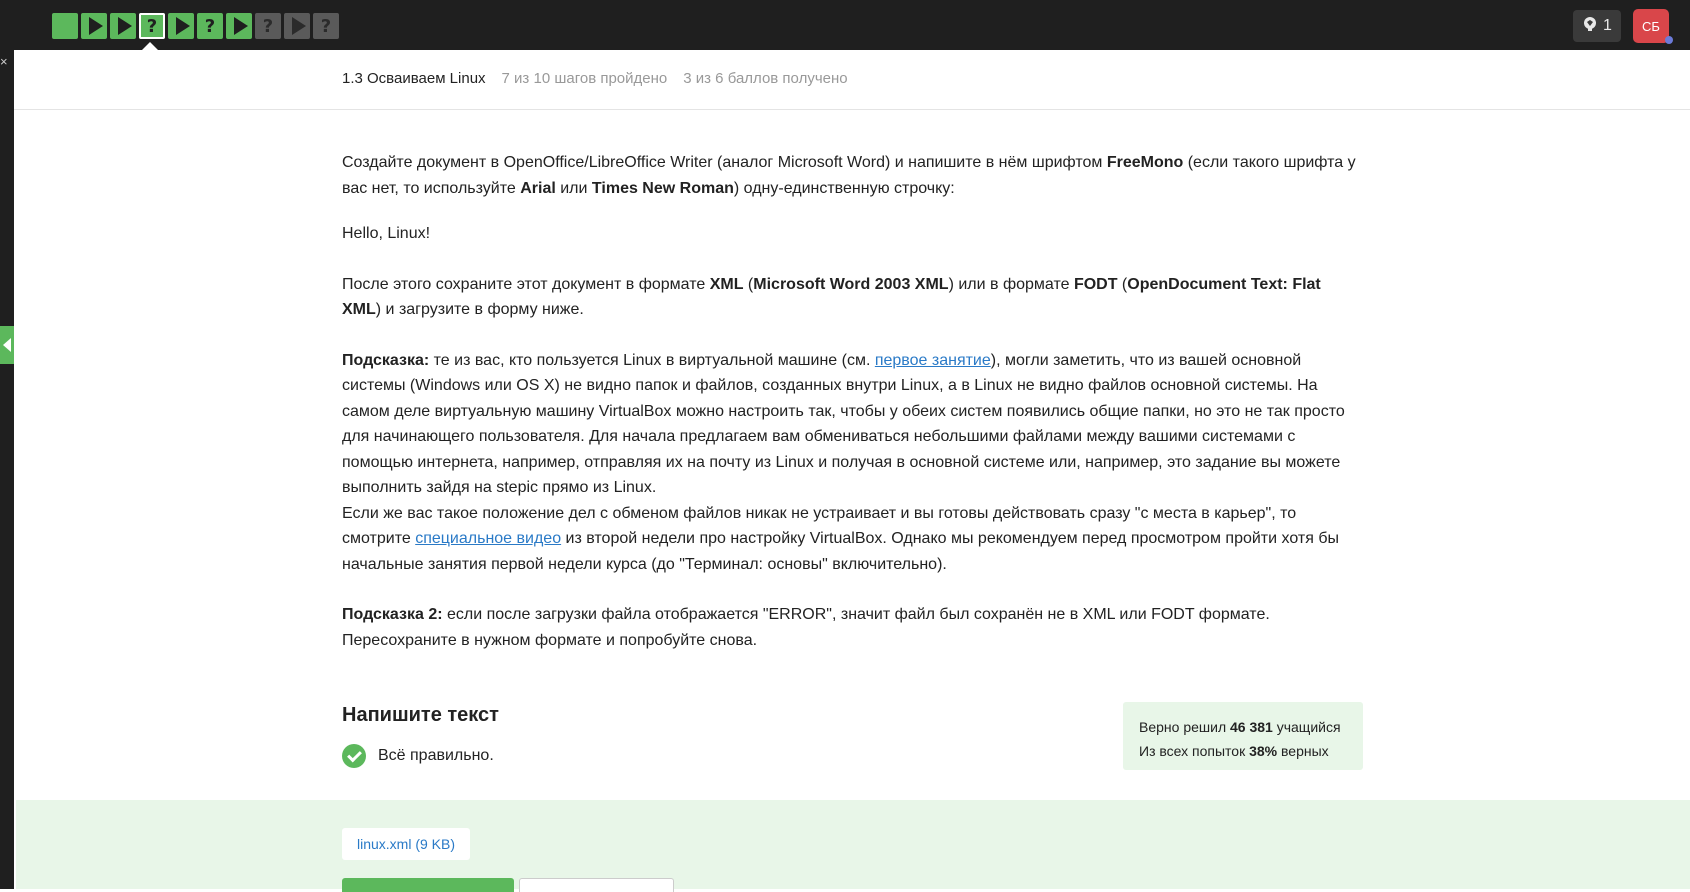 This screenshot has width=1690, height=892. I want to click on step-8-quiz: ?, so click(268, 26).